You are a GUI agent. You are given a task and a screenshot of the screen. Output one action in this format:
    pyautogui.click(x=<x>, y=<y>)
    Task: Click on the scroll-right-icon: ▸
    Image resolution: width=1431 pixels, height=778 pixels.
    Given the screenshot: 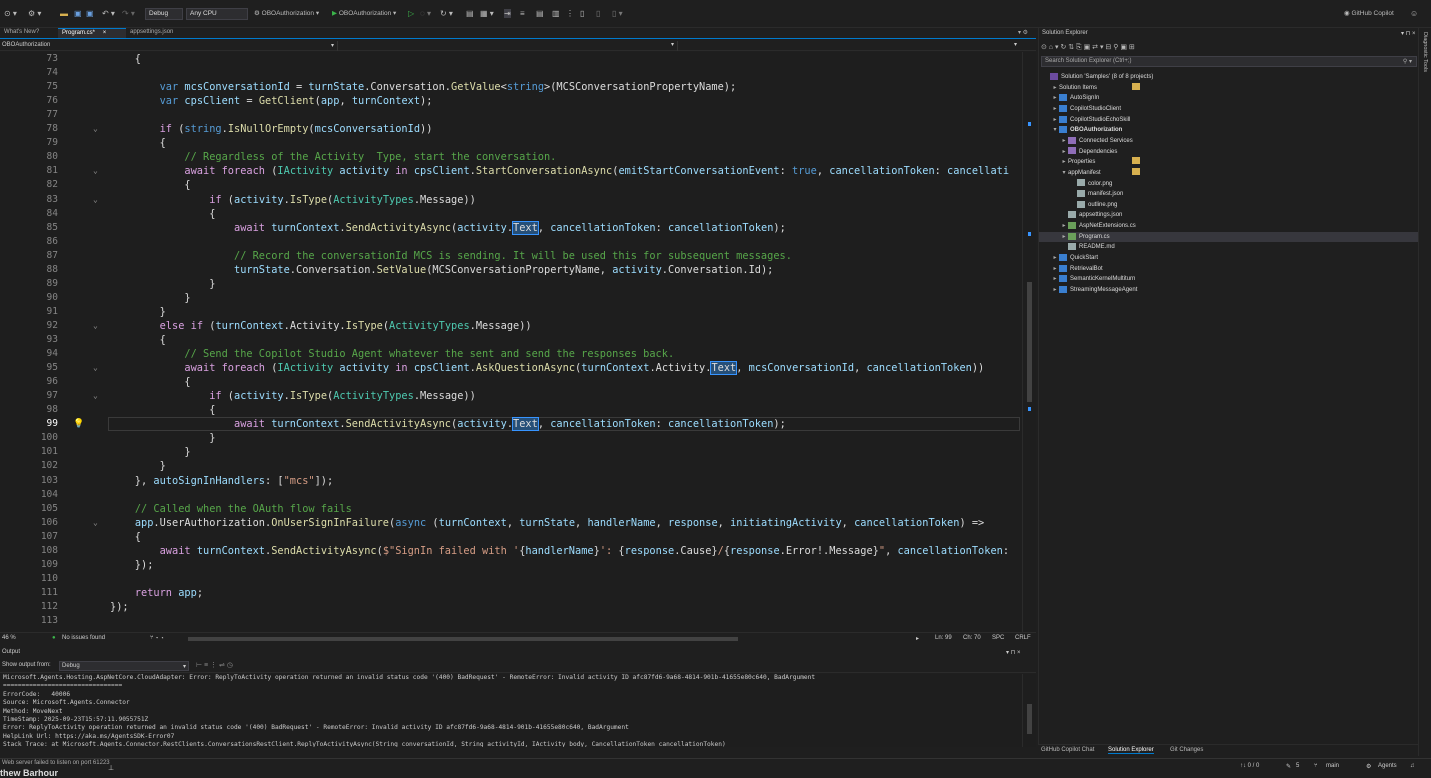 What is the action you would take?
    pyautogui.click(x=917, y=638)
    